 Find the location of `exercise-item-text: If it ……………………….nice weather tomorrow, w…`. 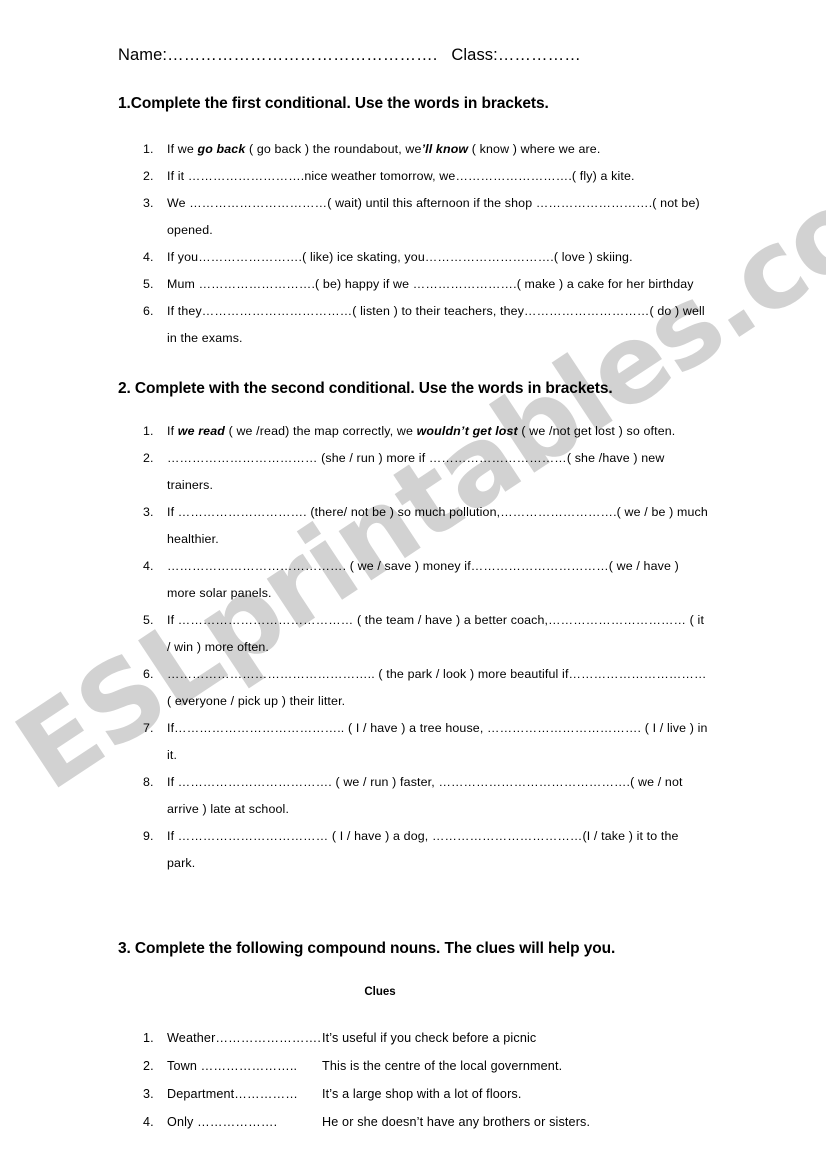

exercise-item-text: If it ……………………….nice weather tomorrow, w… is located at coordinates (437, 176).